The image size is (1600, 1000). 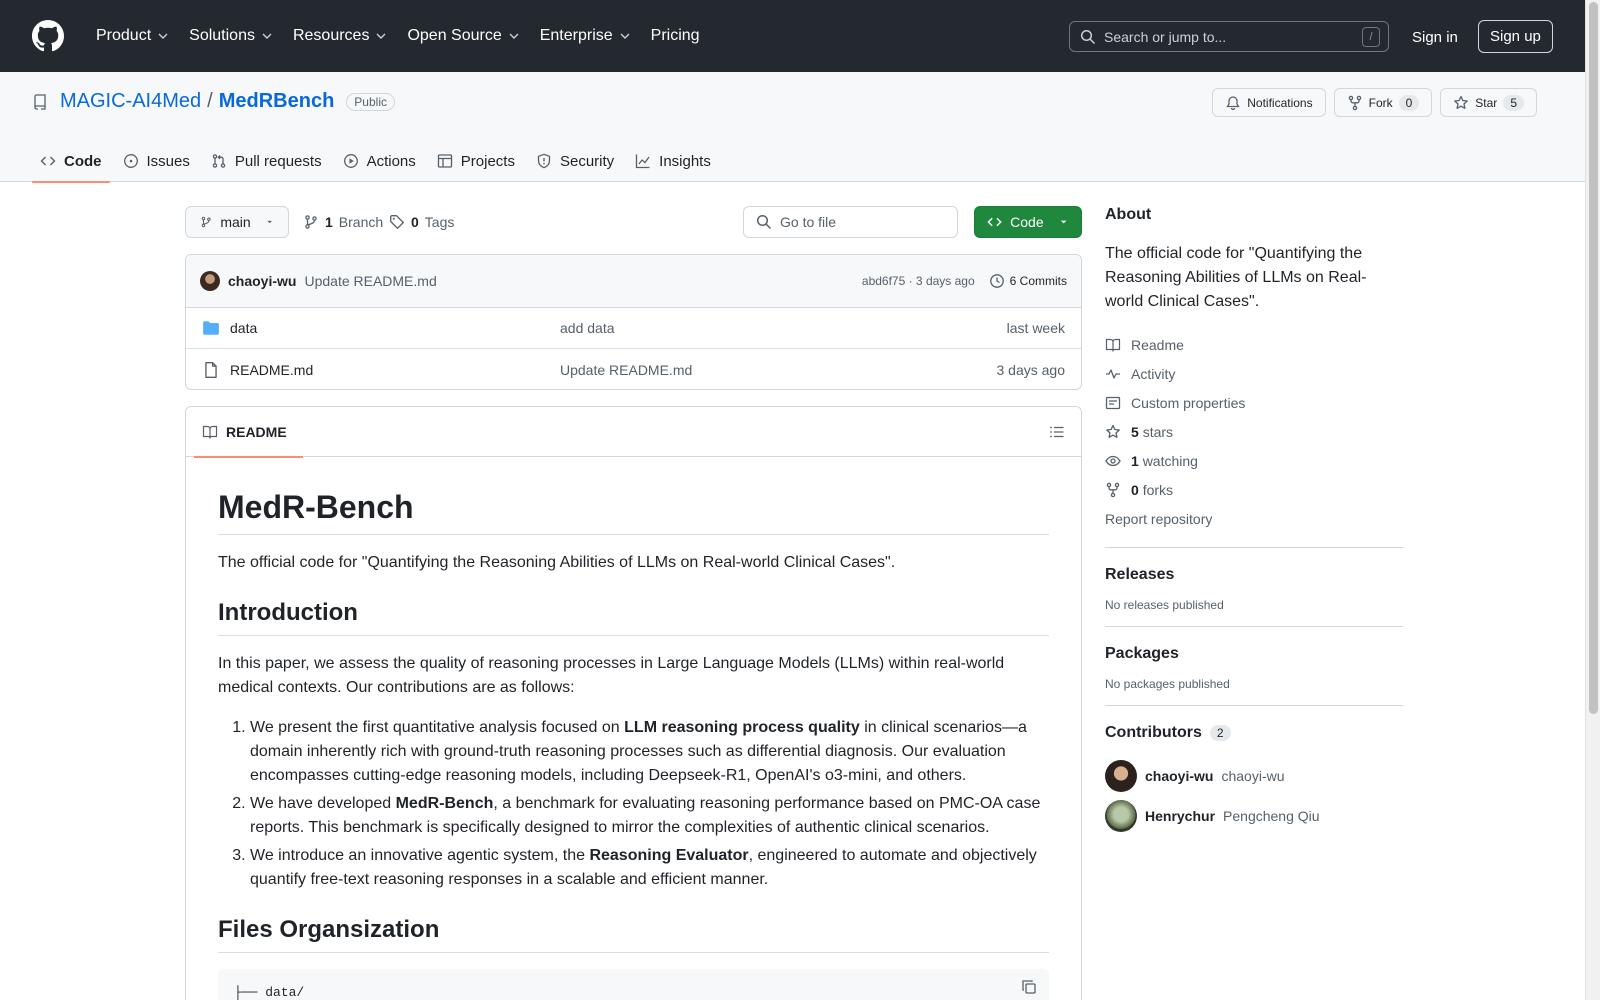 I want to click on repo-owner-link: MAGIC-AI4Med, so click(x=130, y=101).